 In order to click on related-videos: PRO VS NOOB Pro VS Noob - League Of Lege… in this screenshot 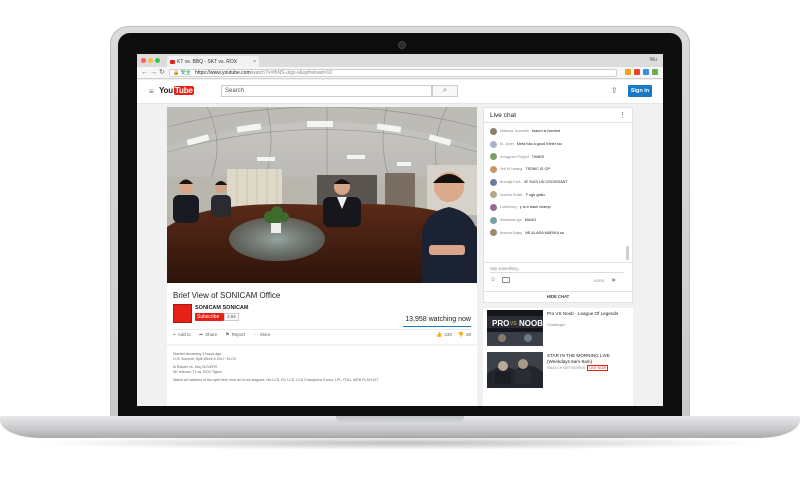, I will do `click(558, 357)`.